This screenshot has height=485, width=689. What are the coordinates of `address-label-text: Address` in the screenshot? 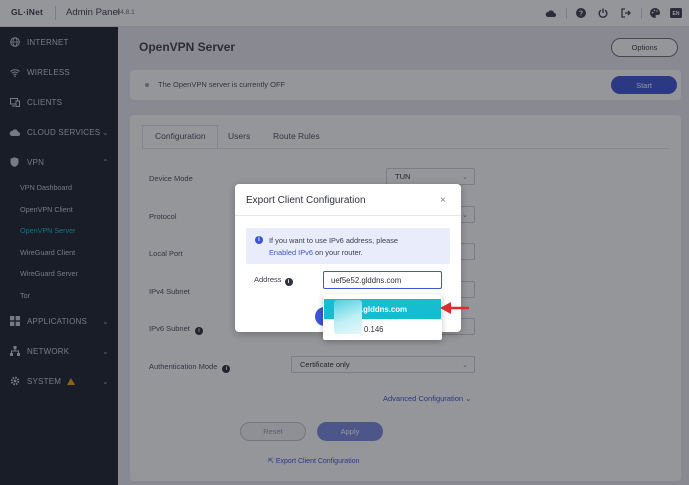 It's located at (268, 279).